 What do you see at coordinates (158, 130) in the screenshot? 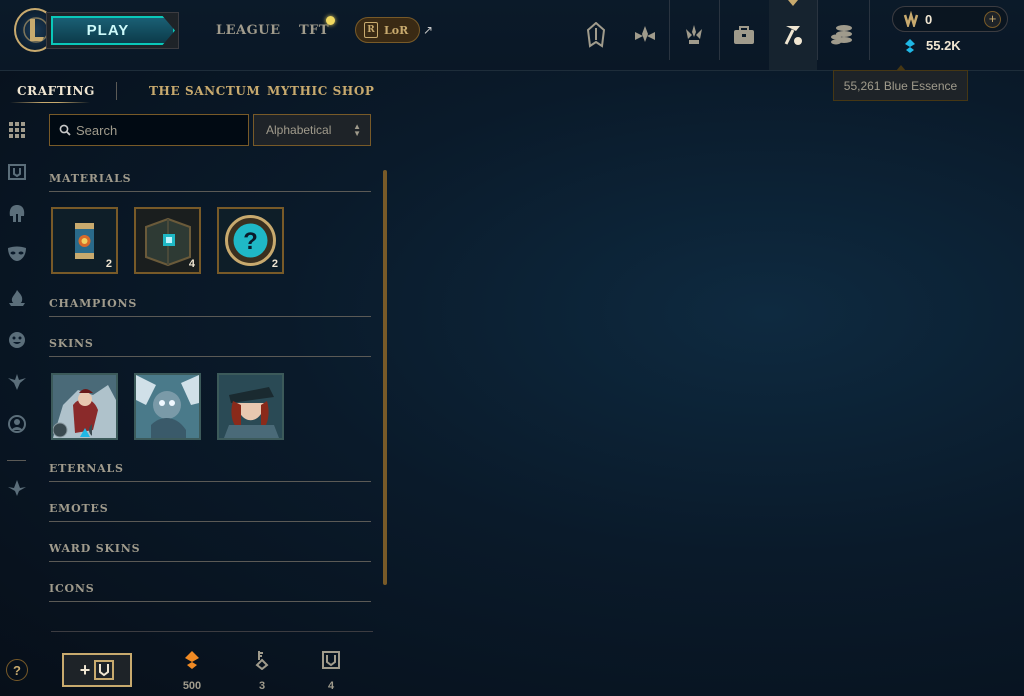
I see `search-input` at bounding box center [158, 130].